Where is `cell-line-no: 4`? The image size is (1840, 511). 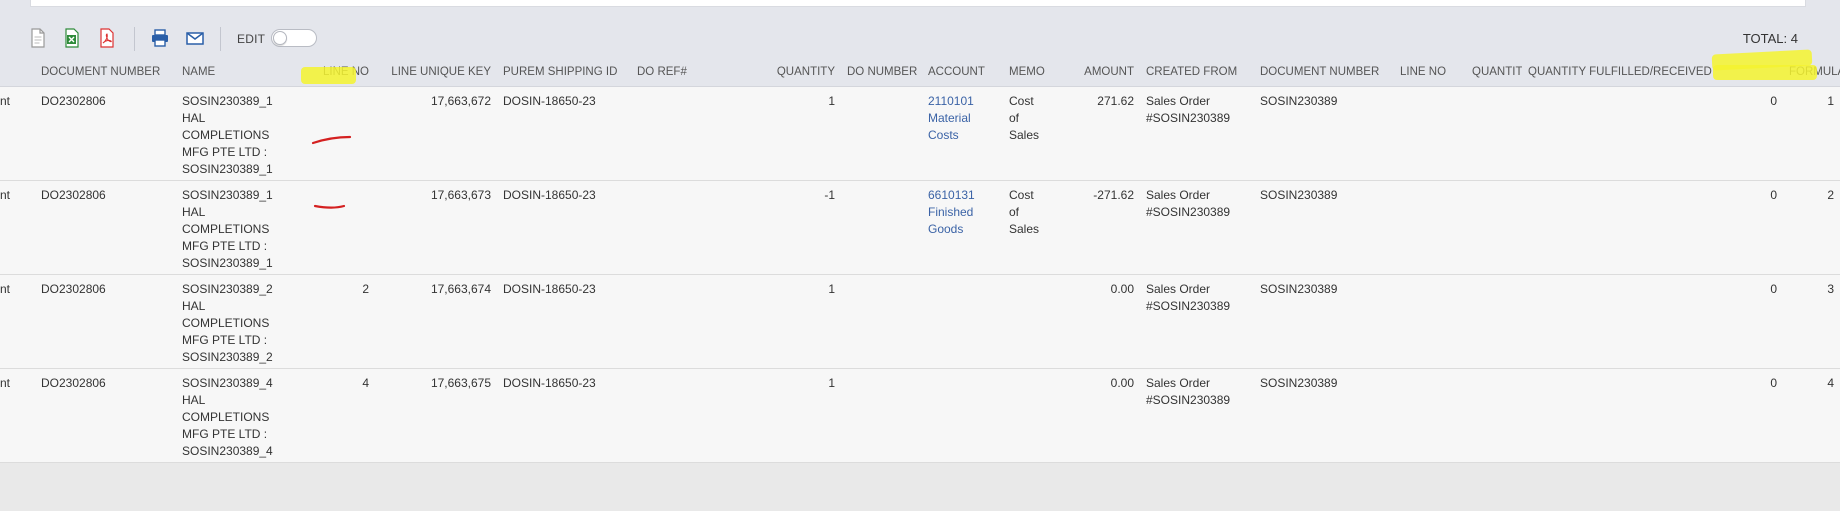 cell-line-no: 4 is located at coordinates (365, 382).